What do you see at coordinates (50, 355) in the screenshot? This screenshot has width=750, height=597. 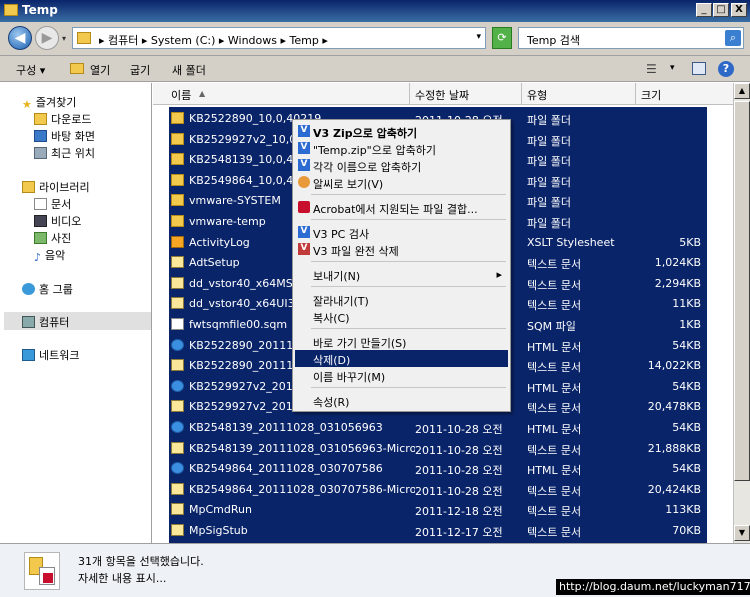 I see `network-node: 네트워크` at bounding box center [50, 355].